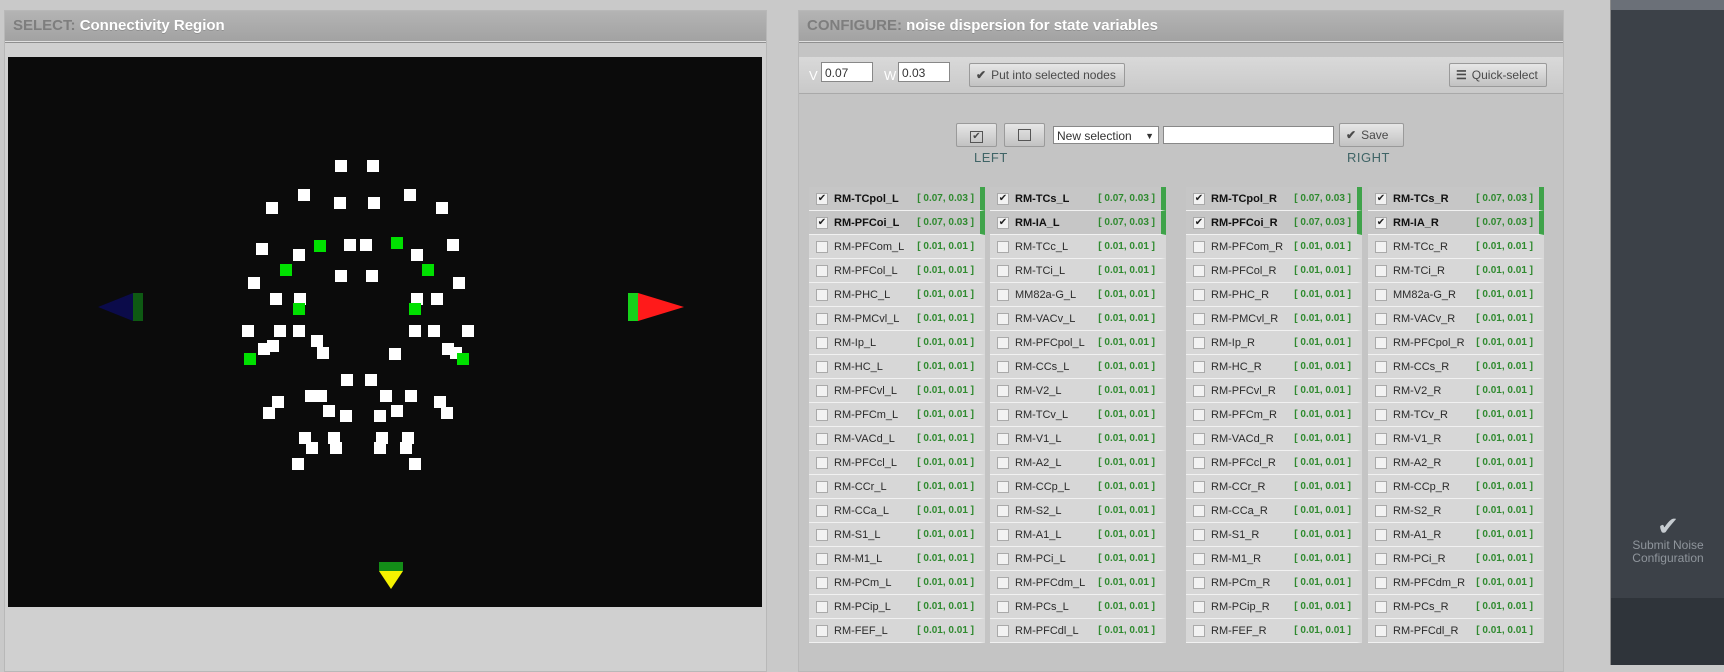 The height and width of the screenshot is (672, 1724). What do you see at coordinates (1456, 439) in the screenshot?
I see `region-row: RM-V1_R [ 0.01, 0.01 ]` at bounding box center [1456, 439].